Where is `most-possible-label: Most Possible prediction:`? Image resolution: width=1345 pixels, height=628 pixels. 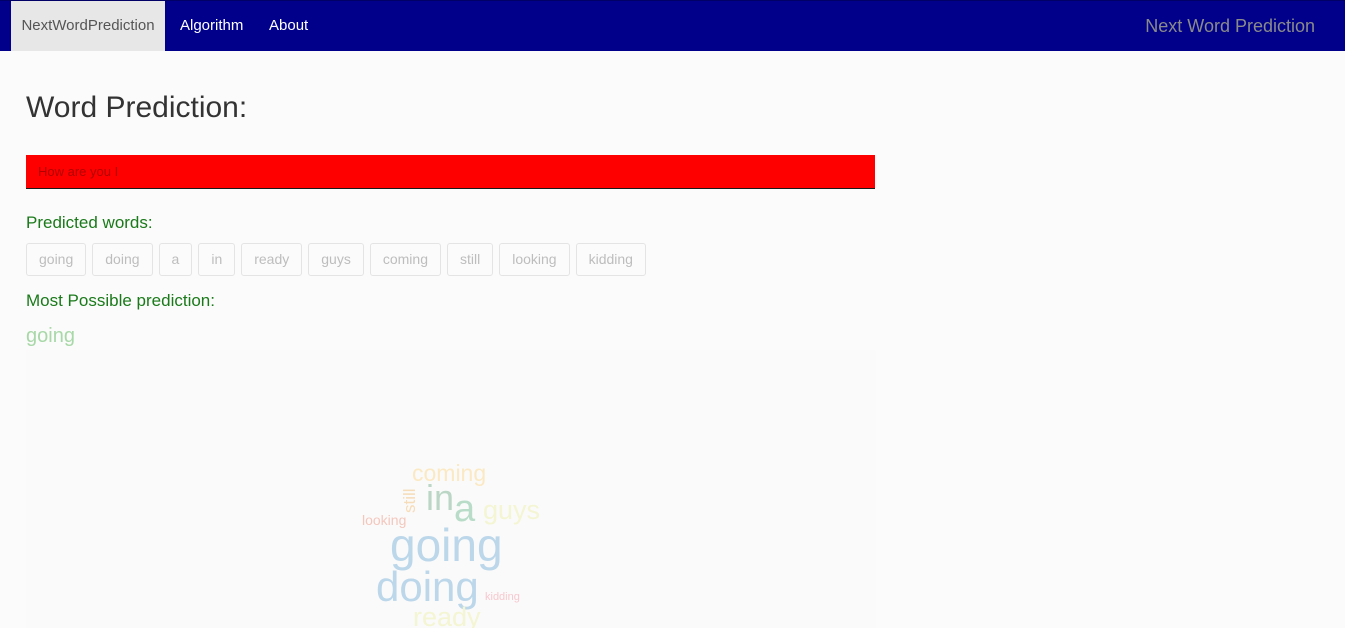 most-possible-label: Most Possible prediction: is located at coordinates (120, 300).